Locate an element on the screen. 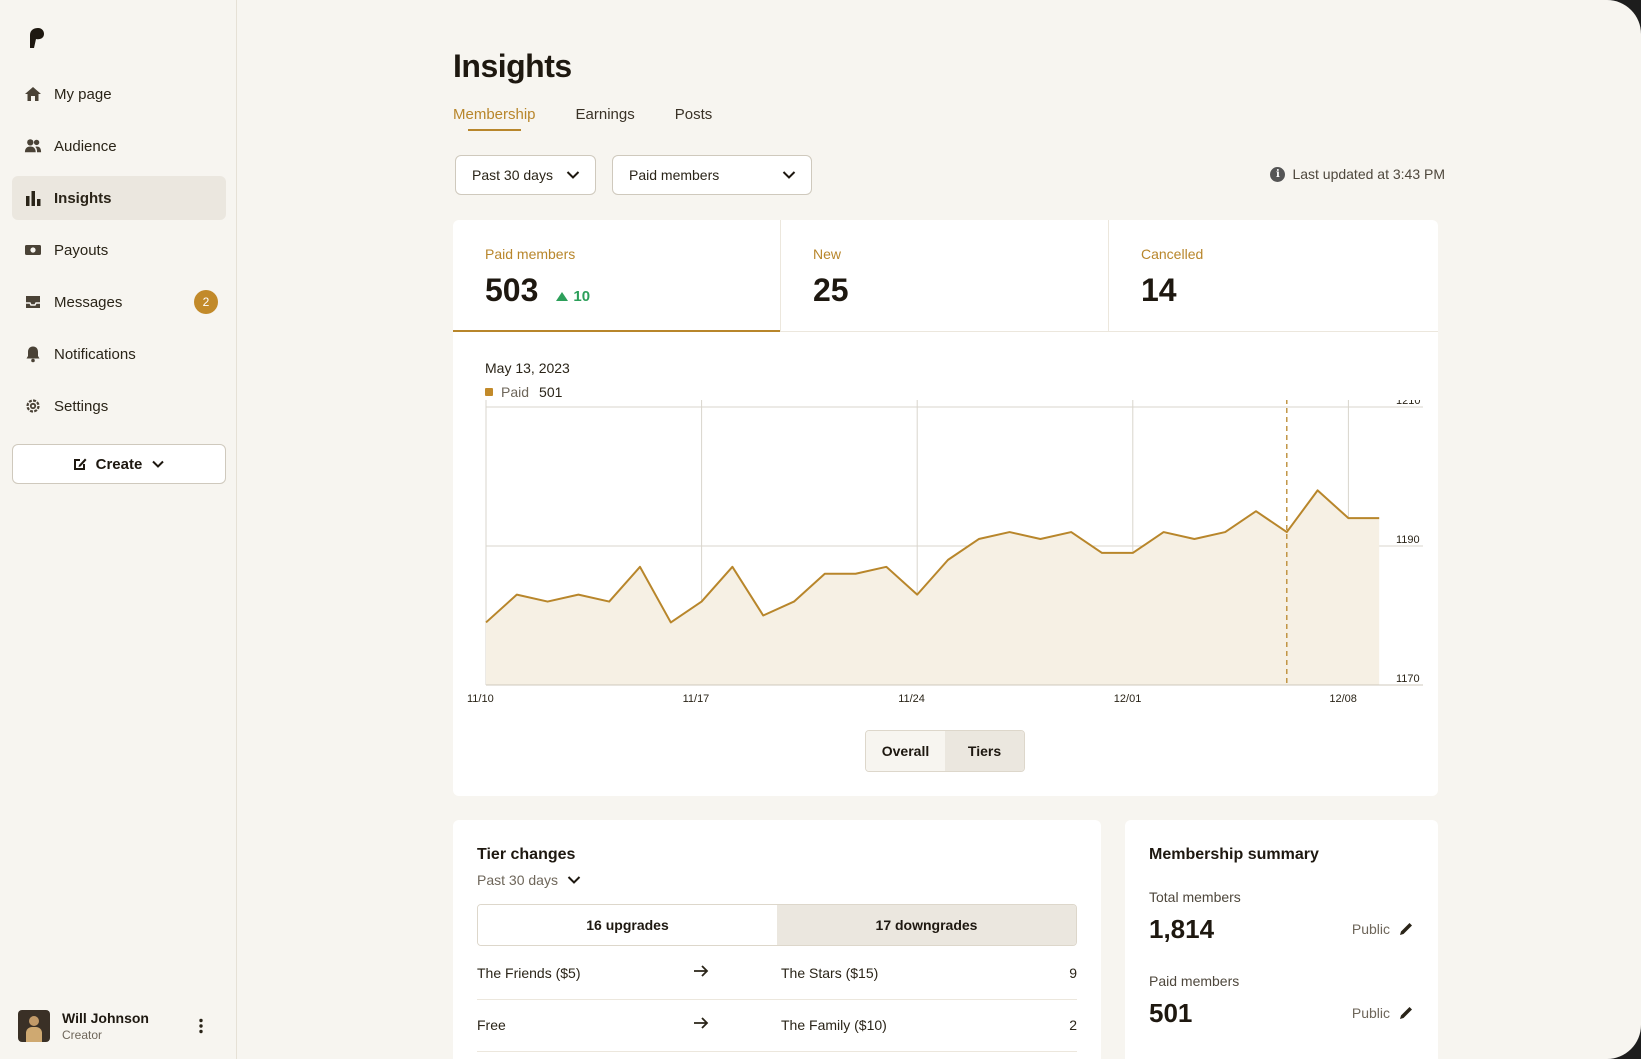  x-tick-label: 12/01 is located at coordinates (1128, 699).